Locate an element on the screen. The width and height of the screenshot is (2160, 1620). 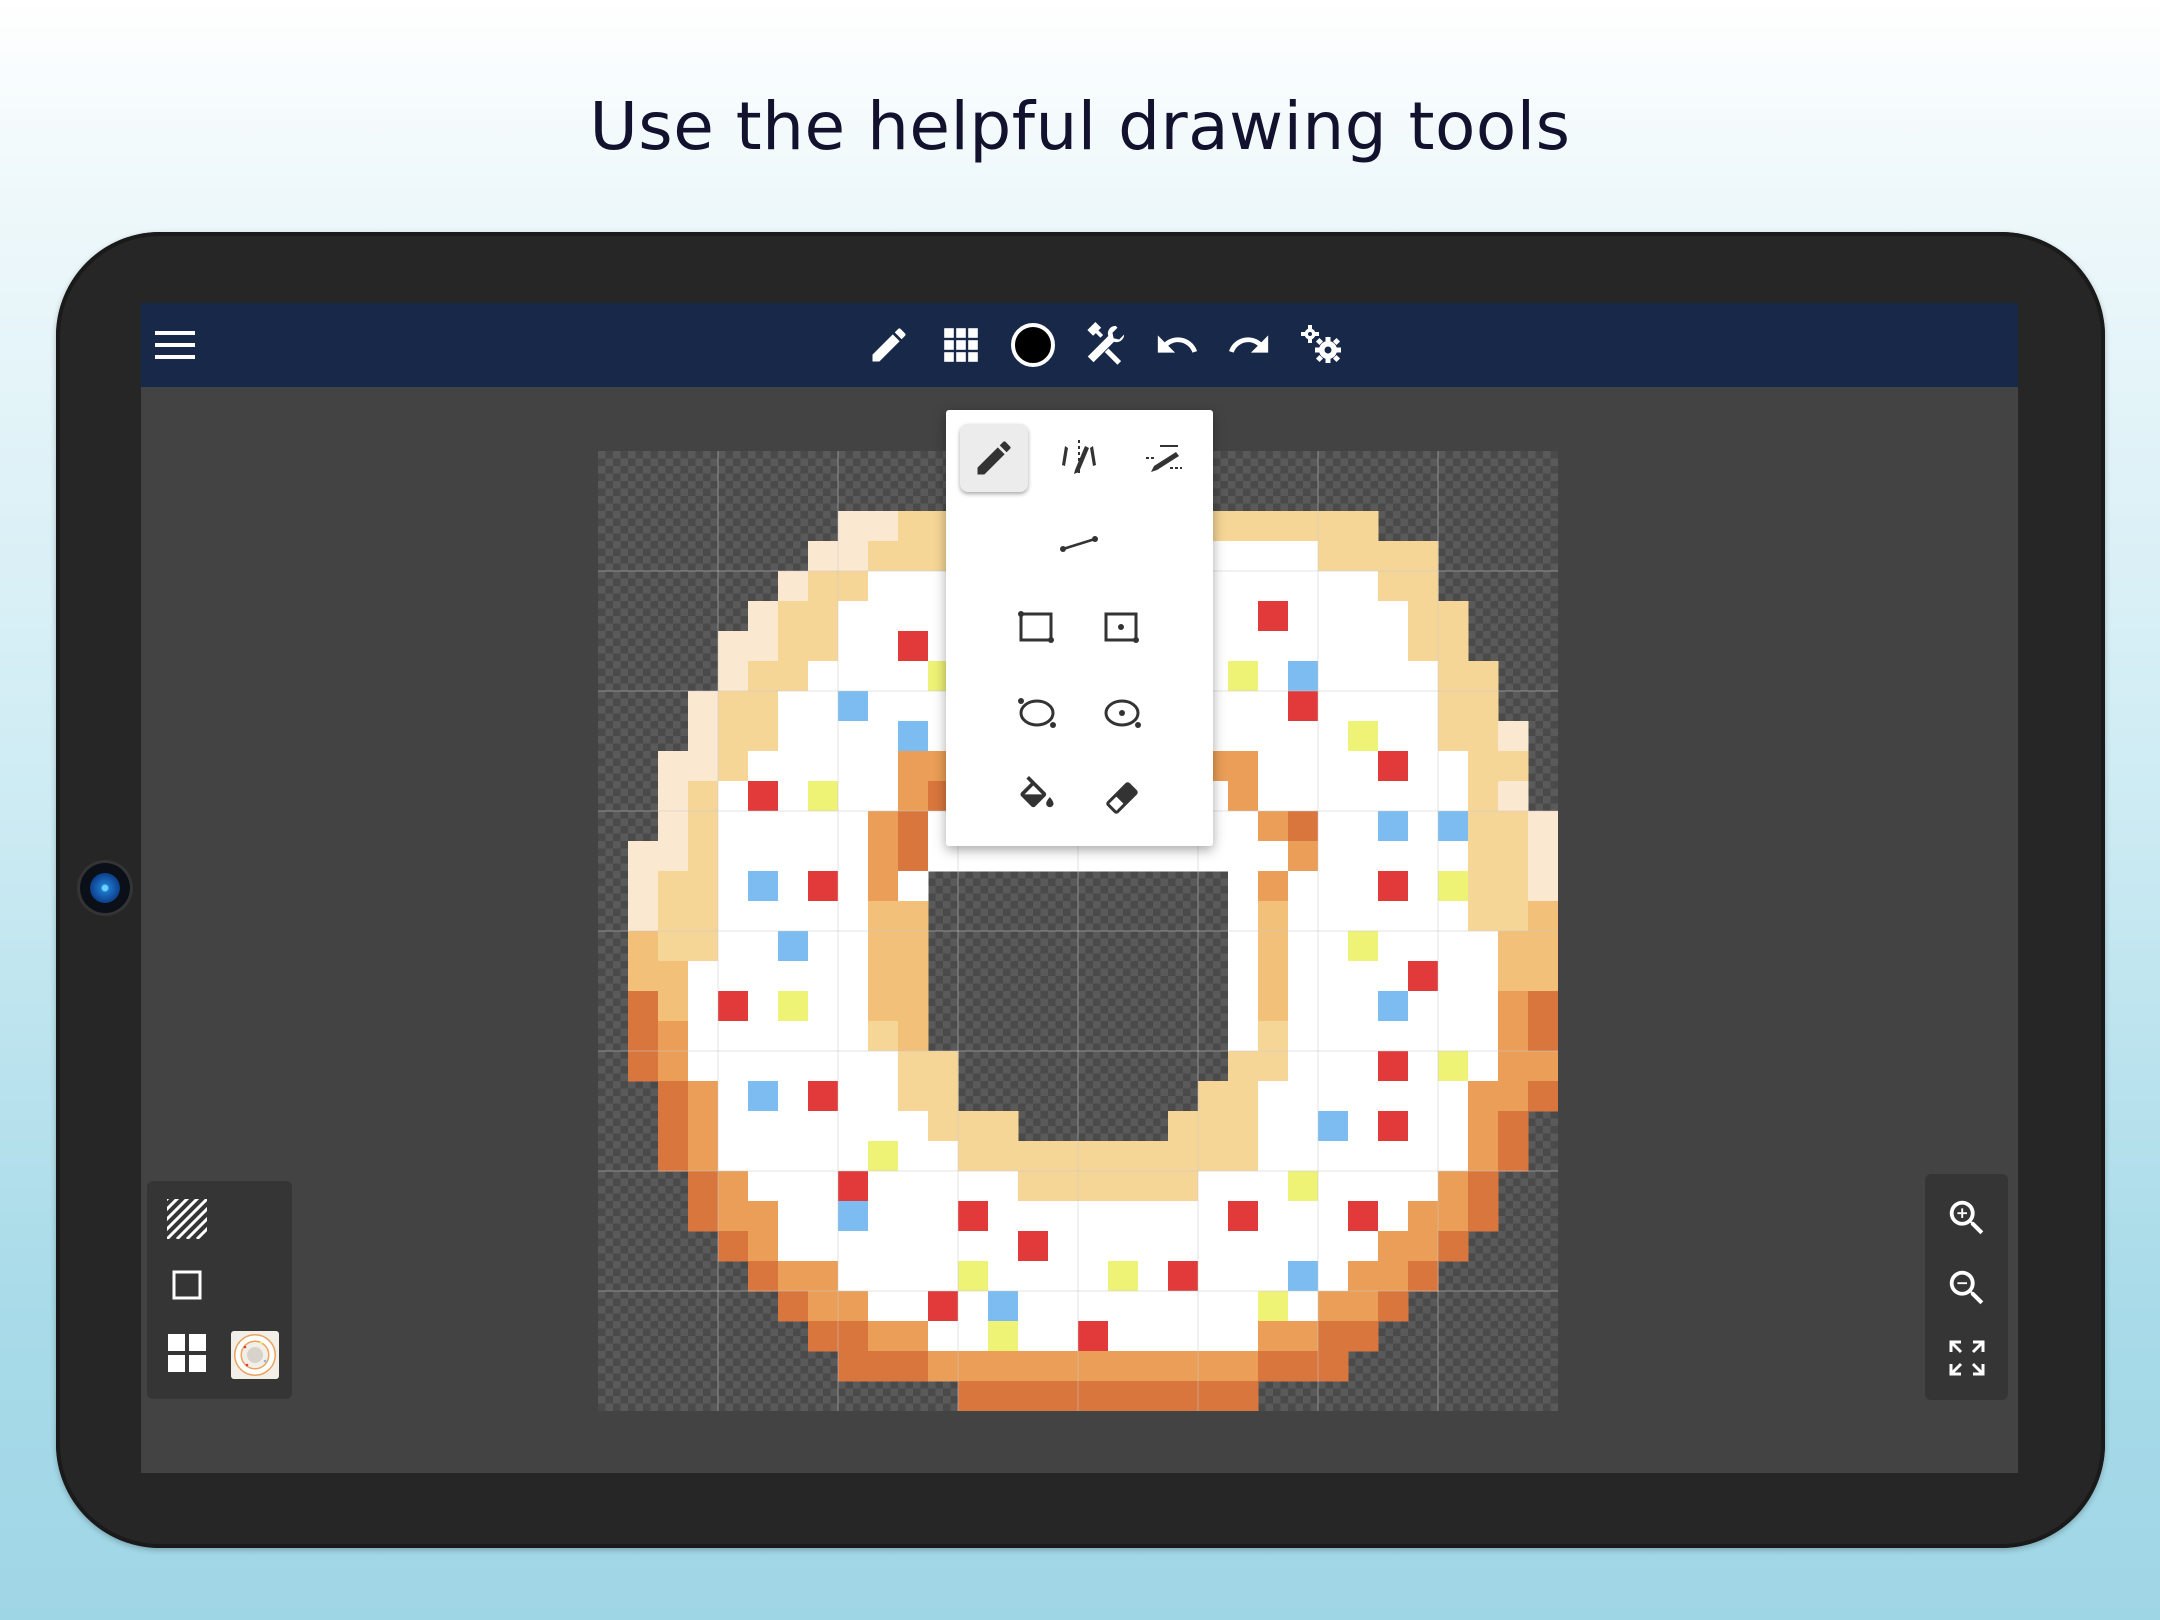
top-toolbar is located at coordinates (1079, 345).